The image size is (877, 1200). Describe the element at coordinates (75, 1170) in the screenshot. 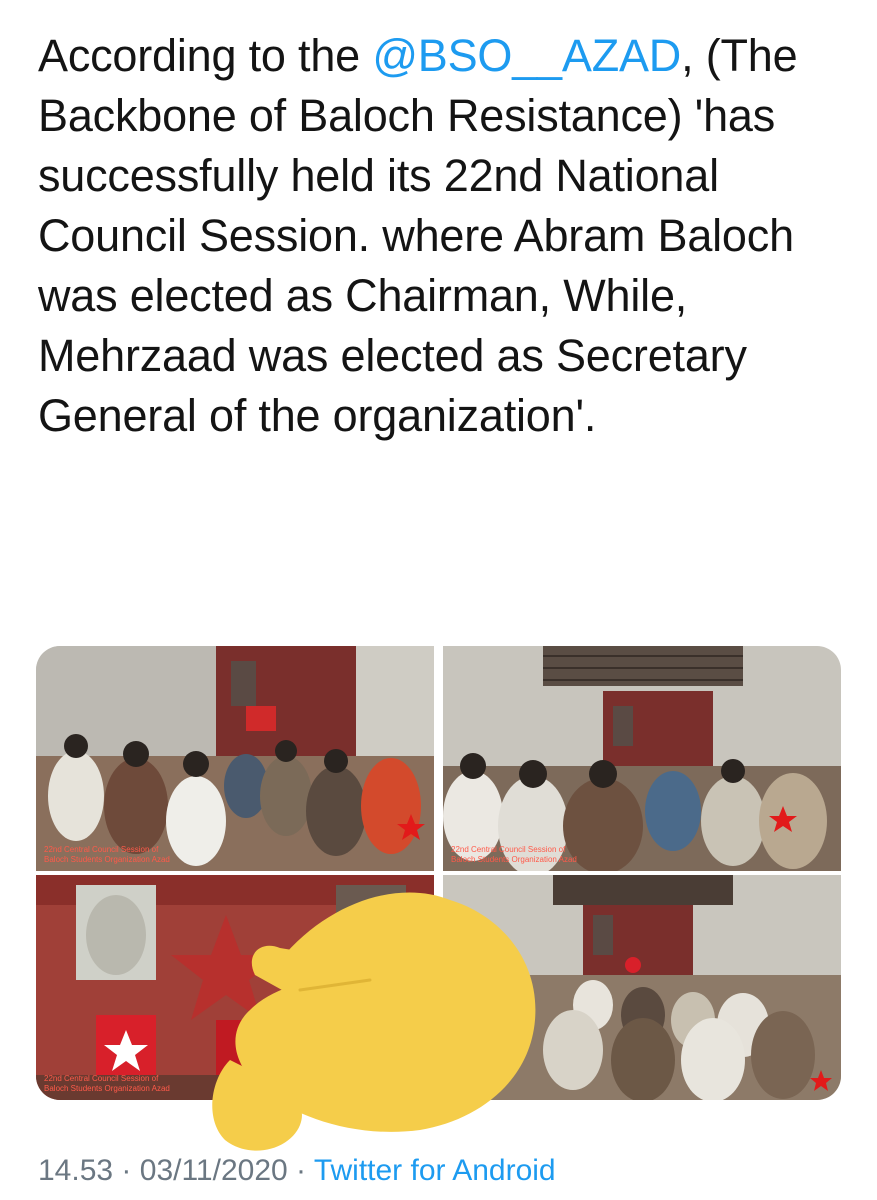

I see `tweet-time: 14.53` at that location.